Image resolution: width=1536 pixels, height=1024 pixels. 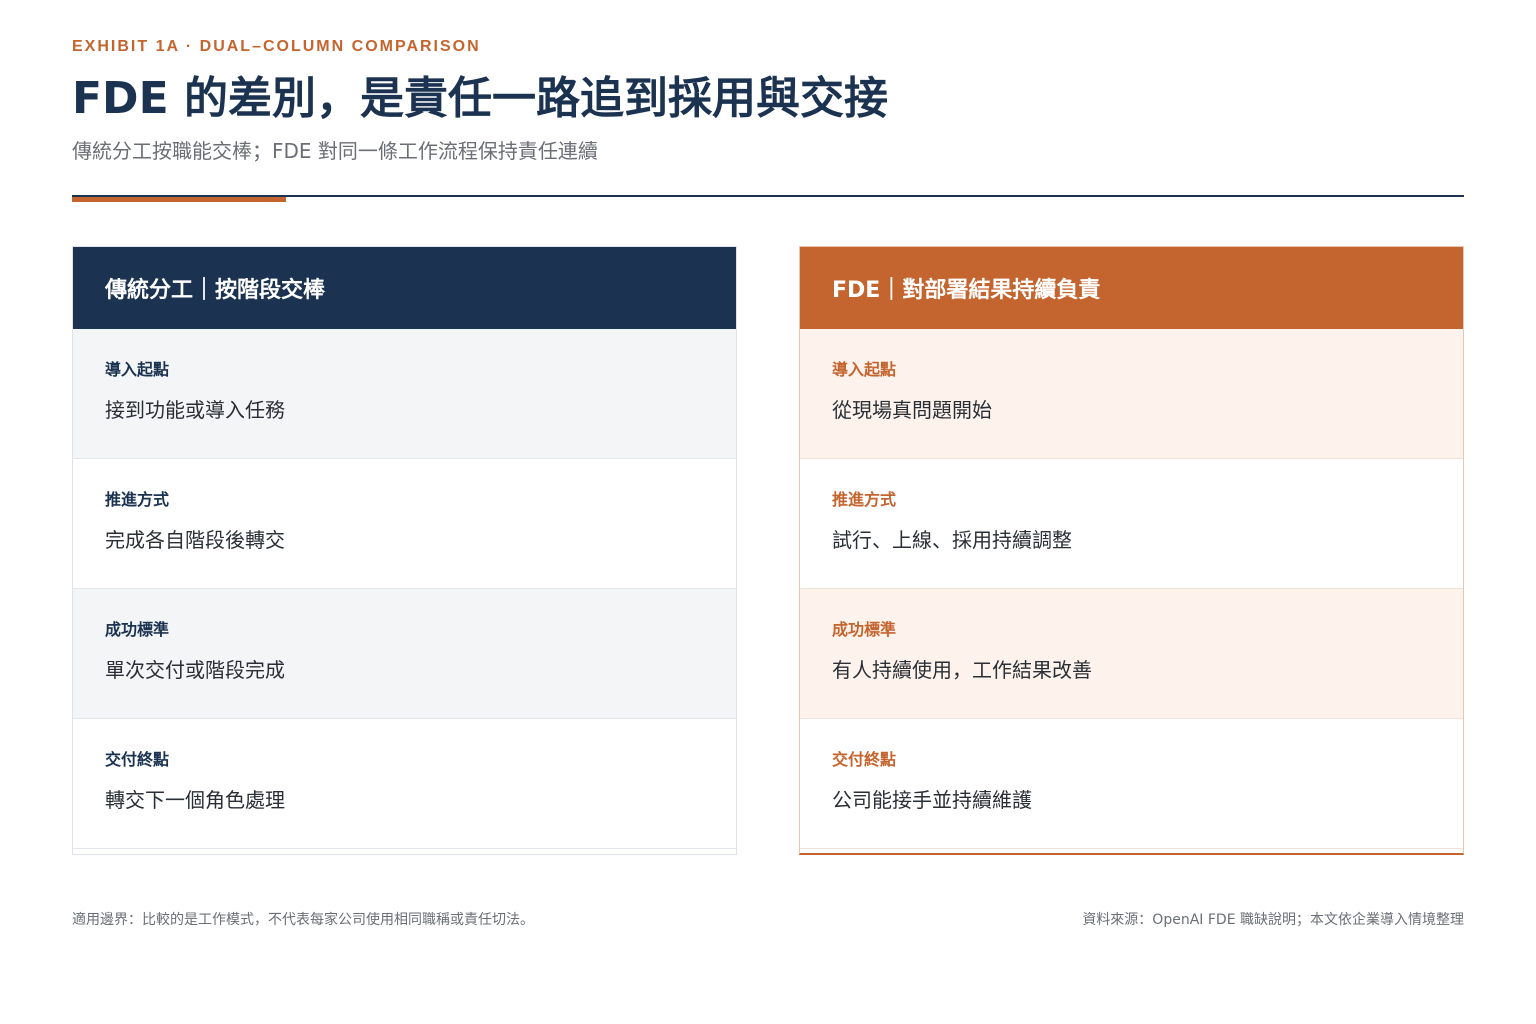 I want to click on comparison-row-endpoint: 交付終點 轉交下一個角色處理, so click(x=404, y=784).